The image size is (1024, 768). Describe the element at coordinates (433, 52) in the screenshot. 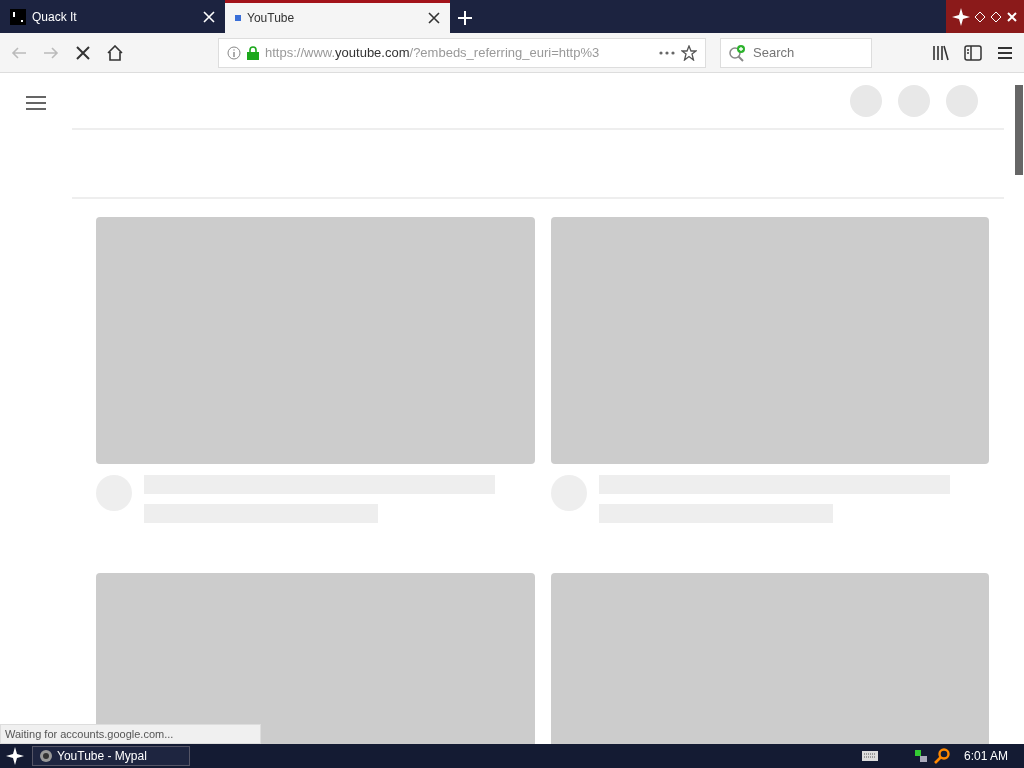

I see `url-text: https://www.youtube.com/?embeds_referring_euri=http%3` at that location.